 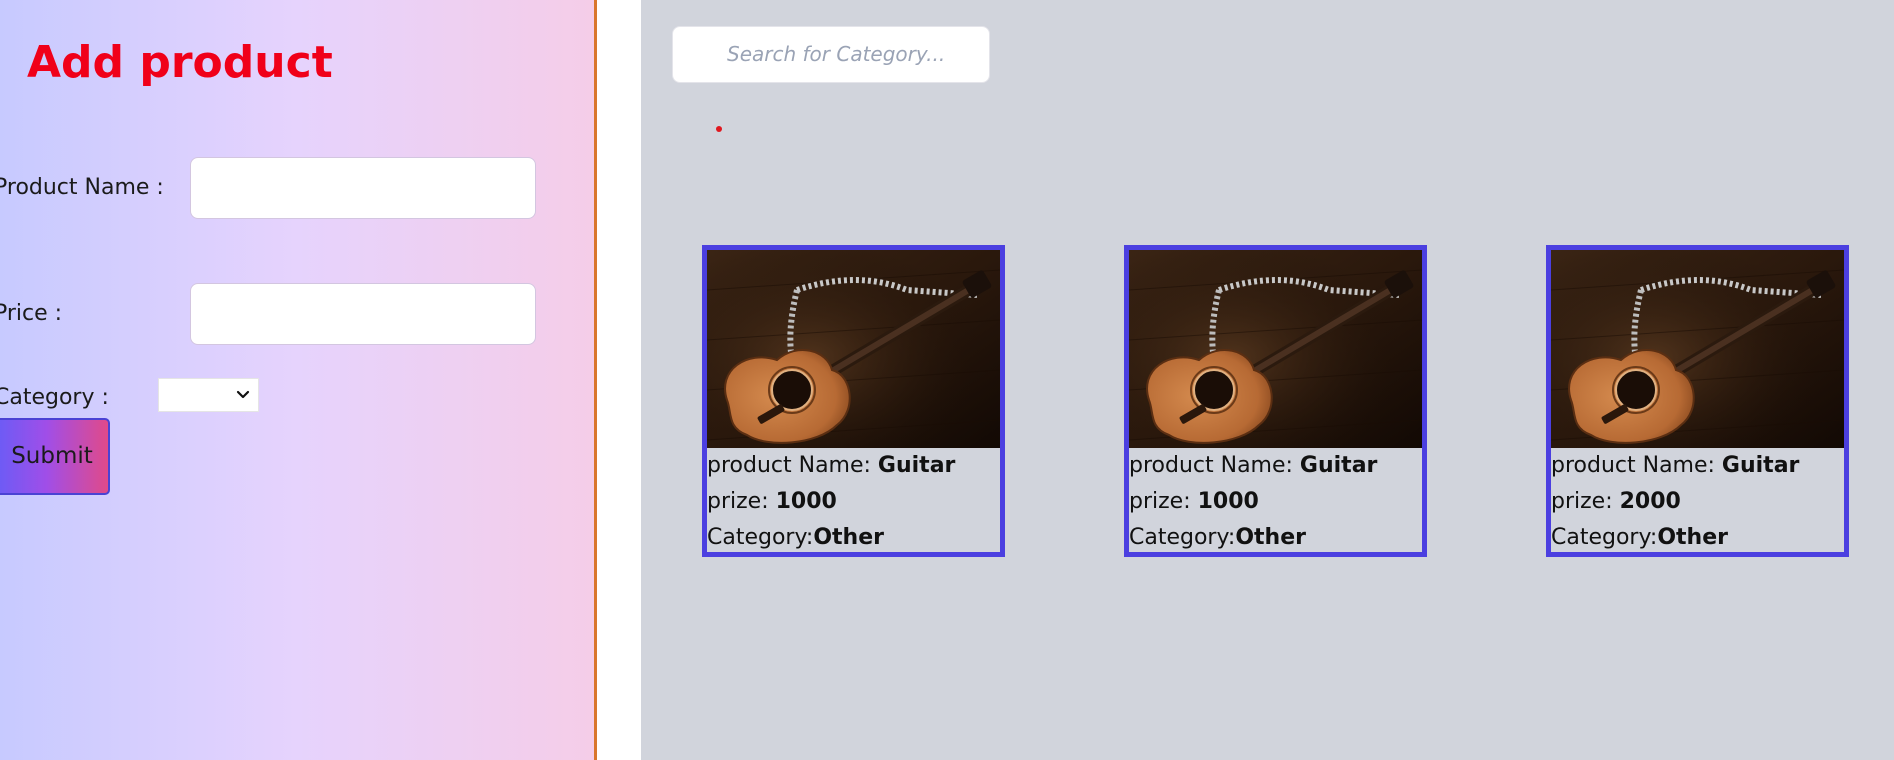 What do you see at coordinates (619, 380) in the screenshot?
I see `panel-gutter` at bounding box center [619, 380].